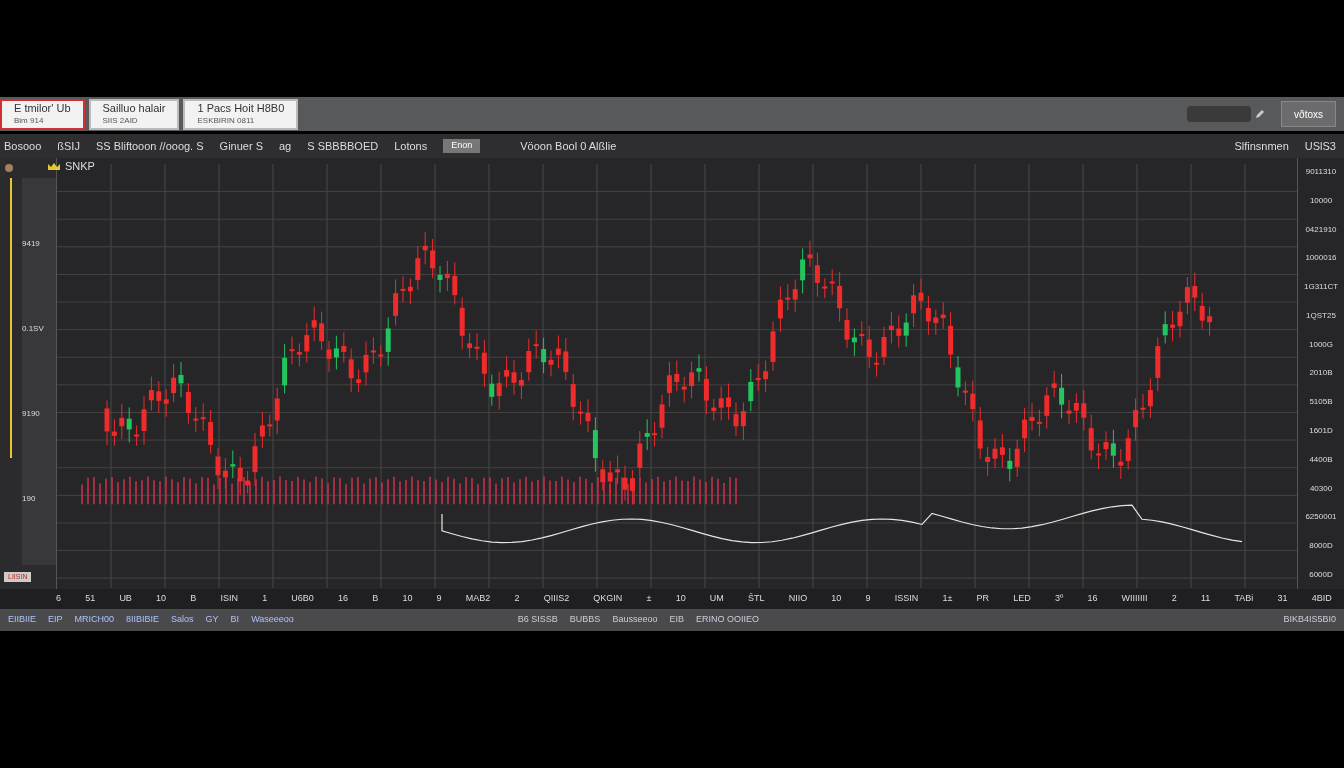  What do you see at coordinates (134, 114) in the screenshot?
I see `chart-tab: Sailluo halair SIIS 2AID` at bounding box center [134, 114].